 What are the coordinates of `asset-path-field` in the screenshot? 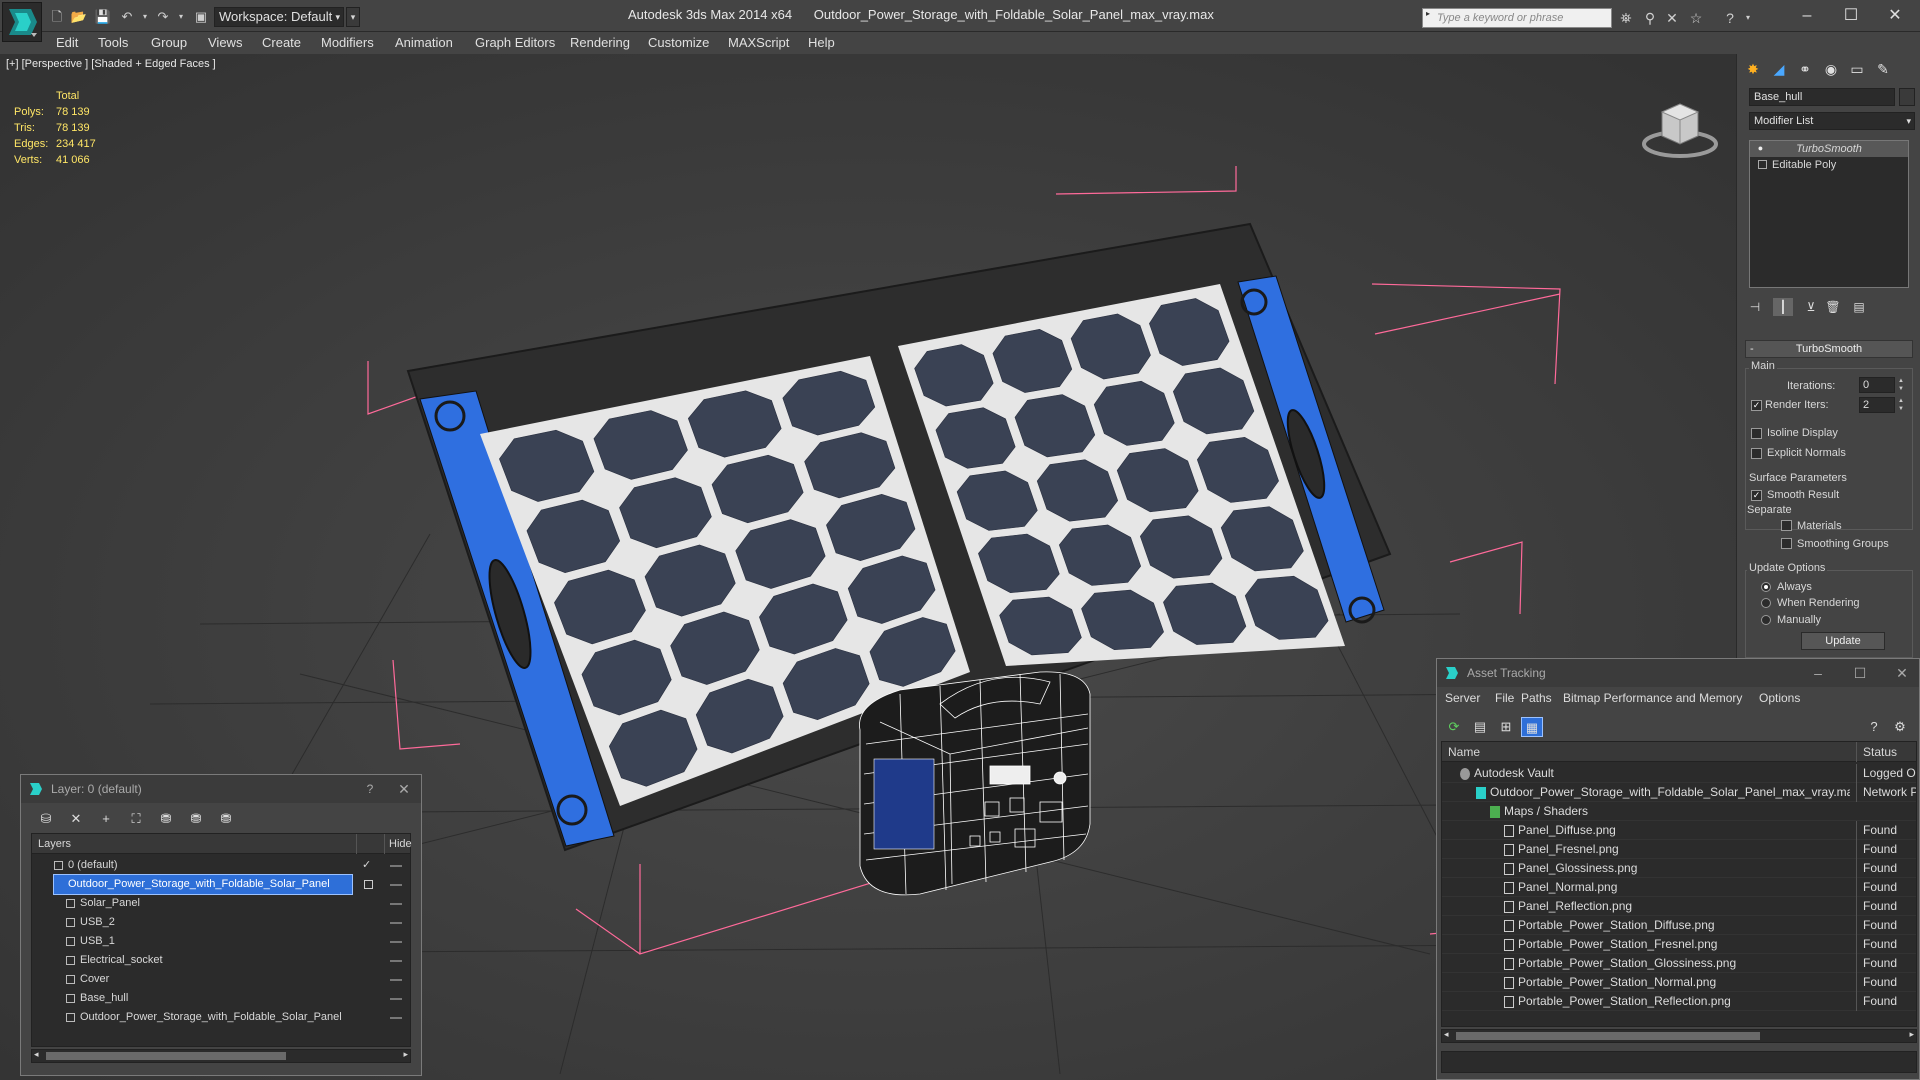 It's located at (1679, 1062).